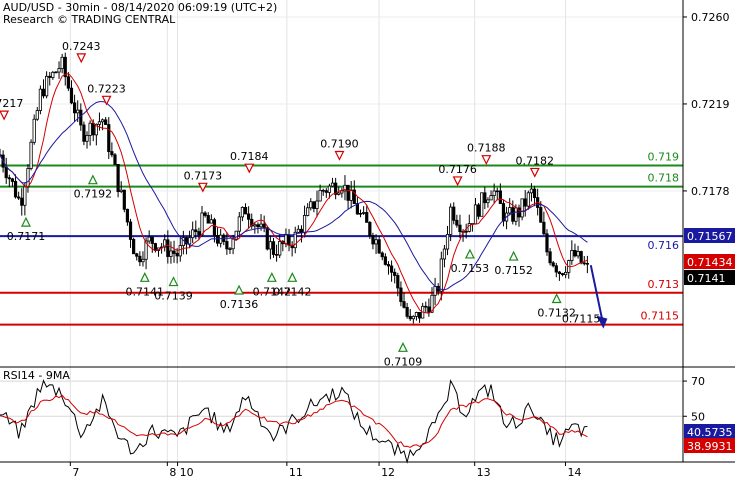 Image resolution: width=735 pixels, height=480 pixels. I want to click on trough-label: 0.7139, so click(173, 296).